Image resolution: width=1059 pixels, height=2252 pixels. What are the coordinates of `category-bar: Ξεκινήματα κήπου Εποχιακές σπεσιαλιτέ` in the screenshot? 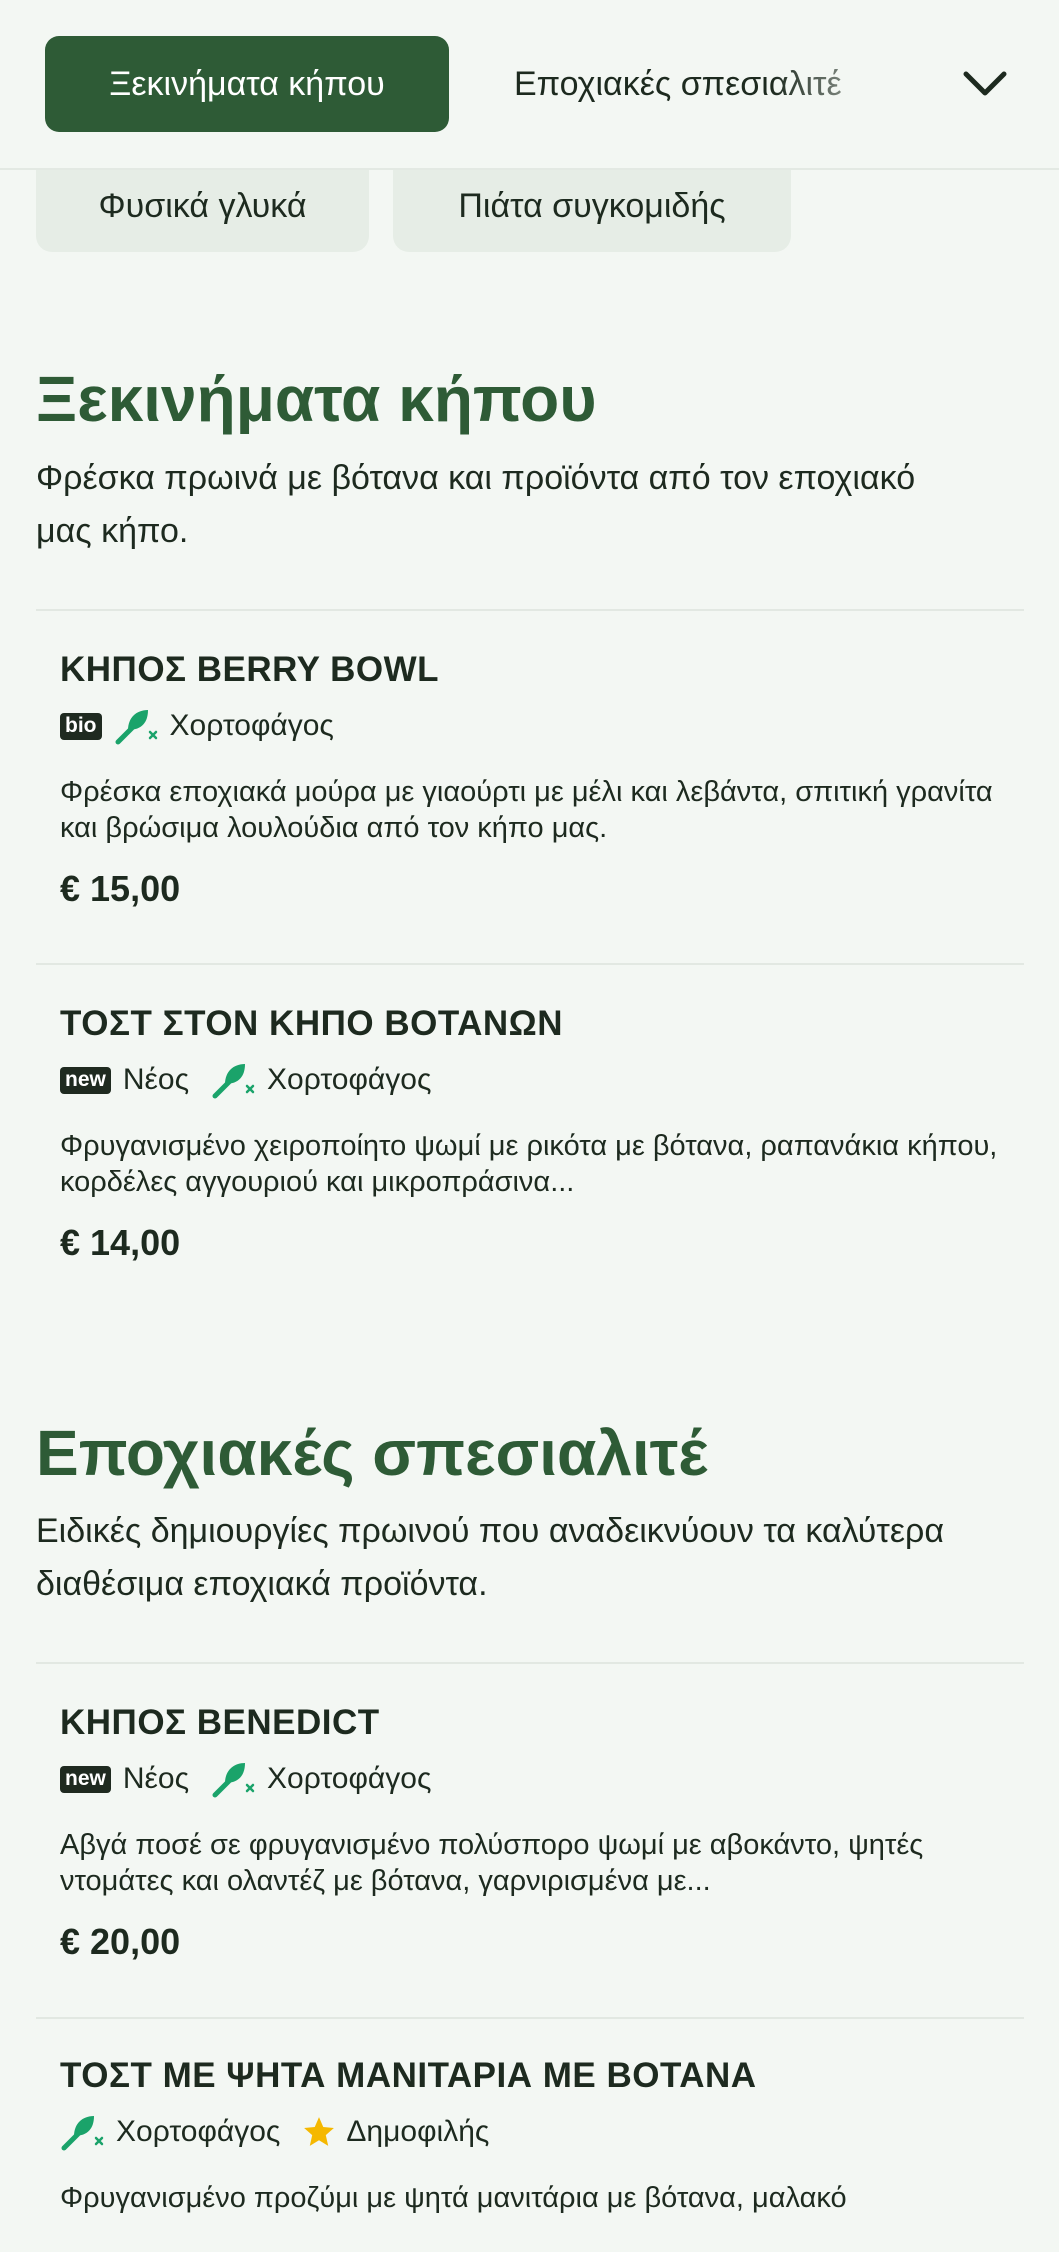 It's located at (529, 85).